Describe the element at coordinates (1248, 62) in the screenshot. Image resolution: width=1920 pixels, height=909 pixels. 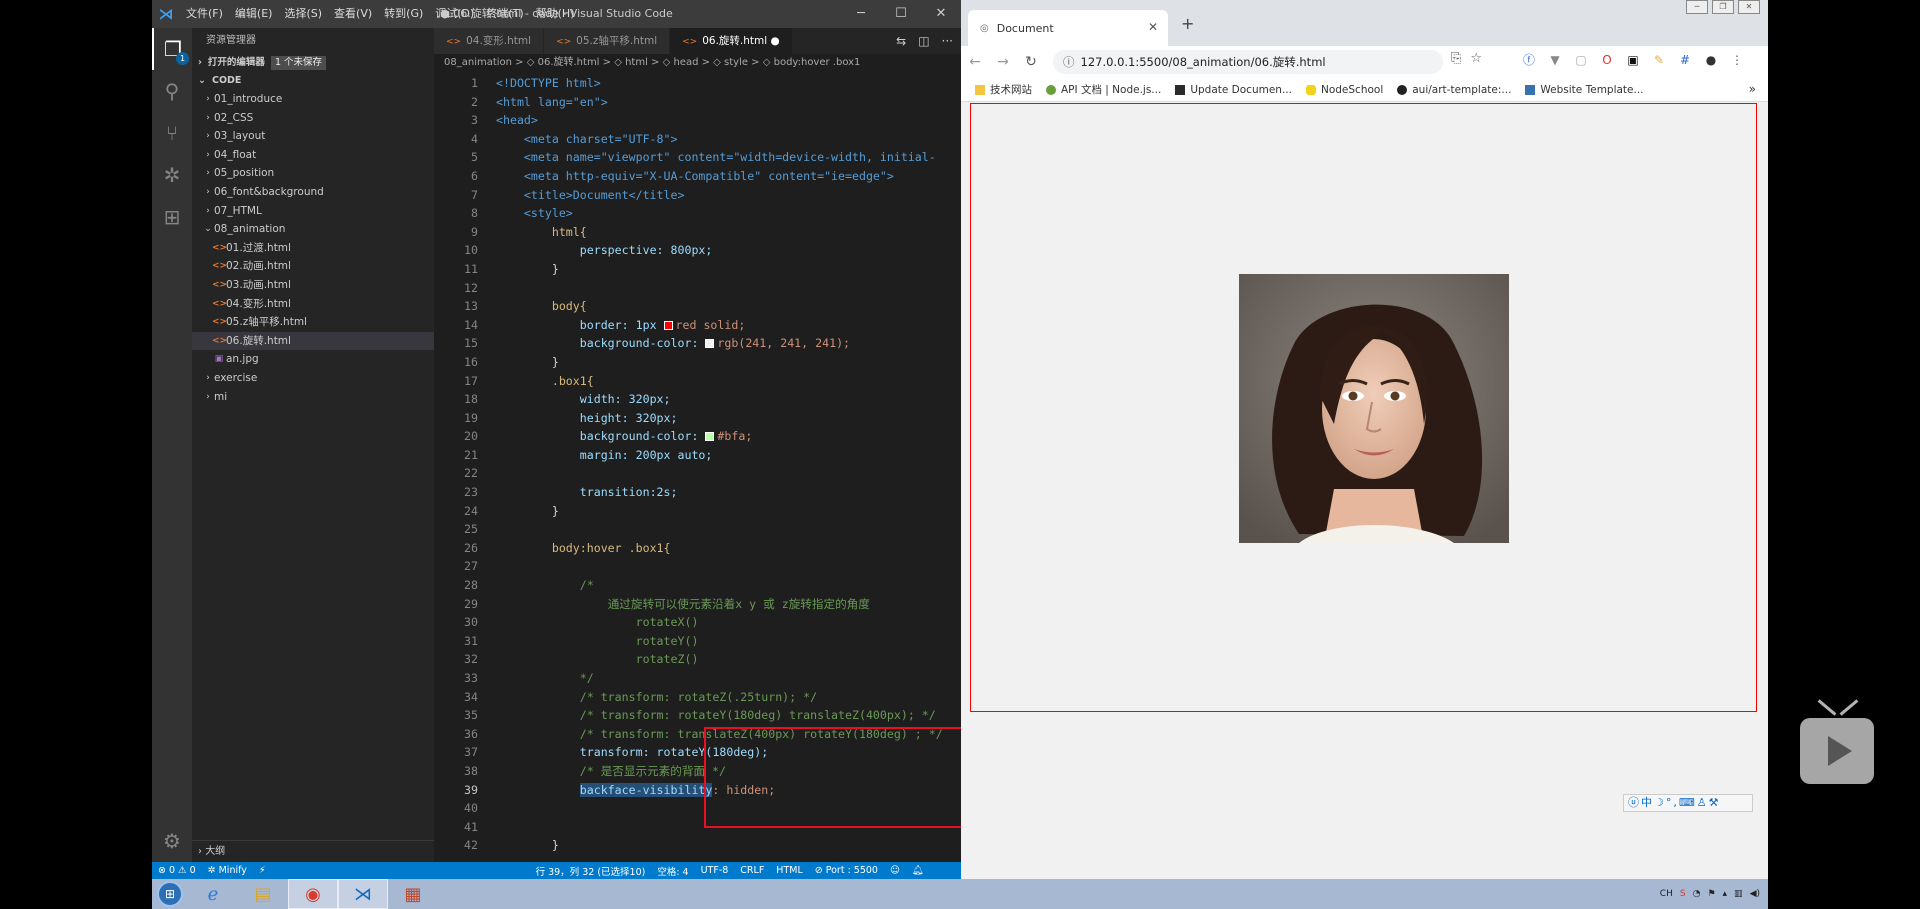
I see `address-bar: ⓘ 127.0.0.1:5500/08_animation/06.旋转.html` at that location.